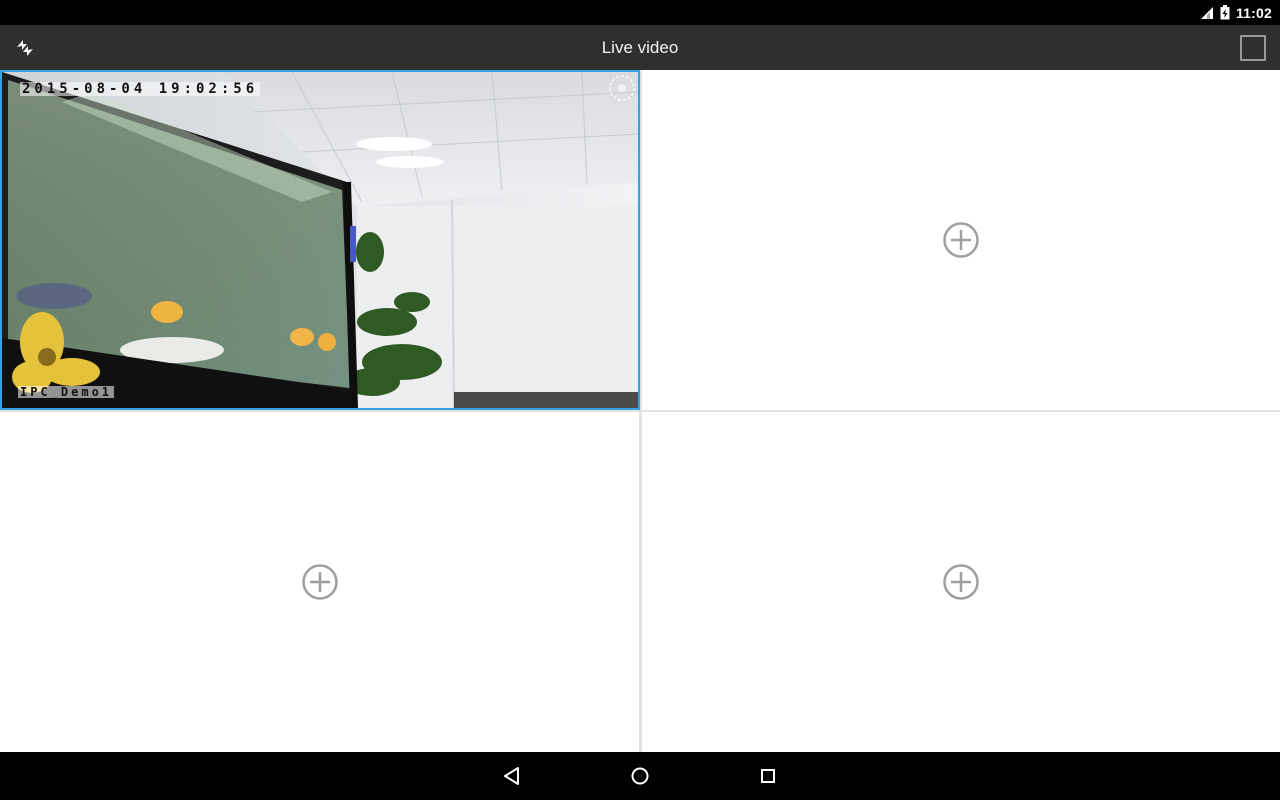  Describe the element at coordinates (1253, 48) in the screenshot. I see `layout-toggle-button` at that location.